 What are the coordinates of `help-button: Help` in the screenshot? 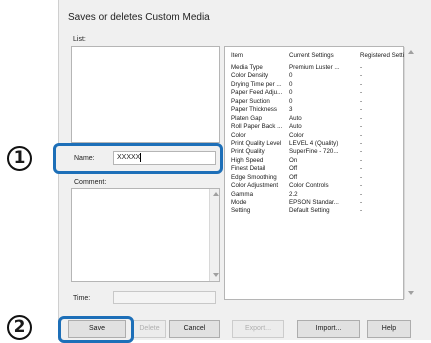 It's located at (389, 329).